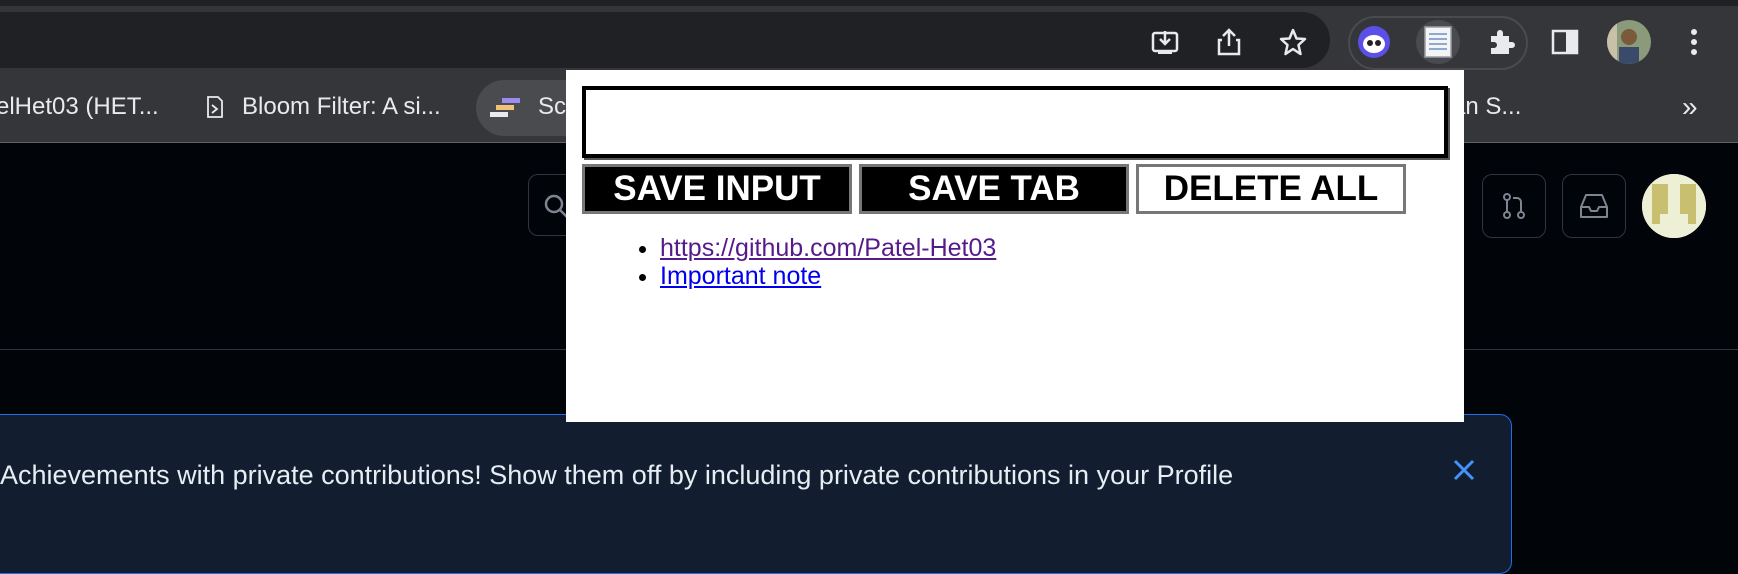 This screenshot has height=574, width=1738. What do you see at coordinates (1501, 42) in the screenshot?
I see `puzzle-icon` at bounding box center [1501, 42].